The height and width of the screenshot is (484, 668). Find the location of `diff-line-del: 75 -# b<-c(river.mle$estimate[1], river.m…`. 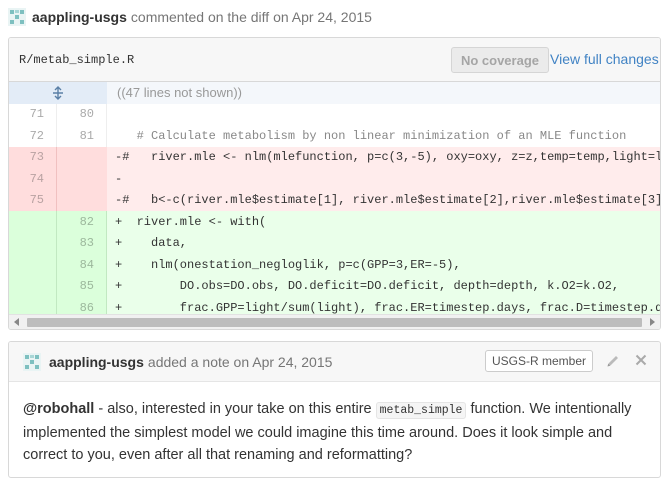

diff-line-del: 75 -# b<-c(river.mle$estimate[1], river.m… is located at coordinates (334, 200).